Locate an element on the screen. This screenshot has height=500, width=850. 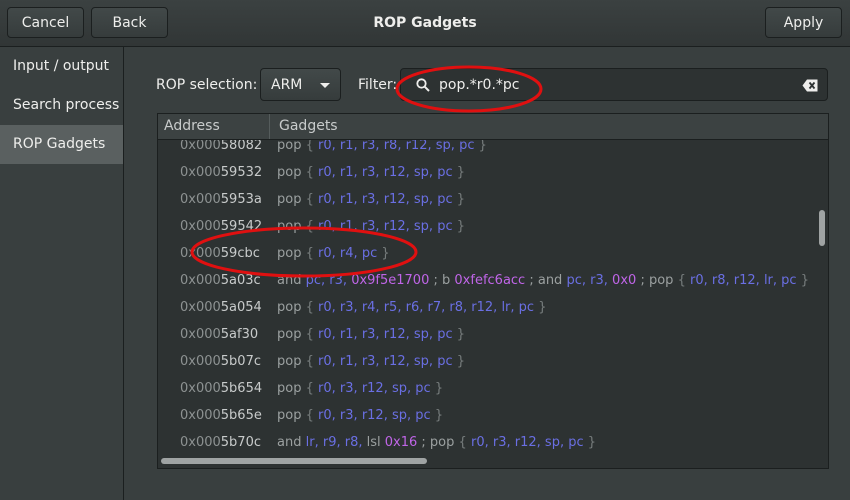
address-suffix: 5b07c is located at coordinates (240, 361).